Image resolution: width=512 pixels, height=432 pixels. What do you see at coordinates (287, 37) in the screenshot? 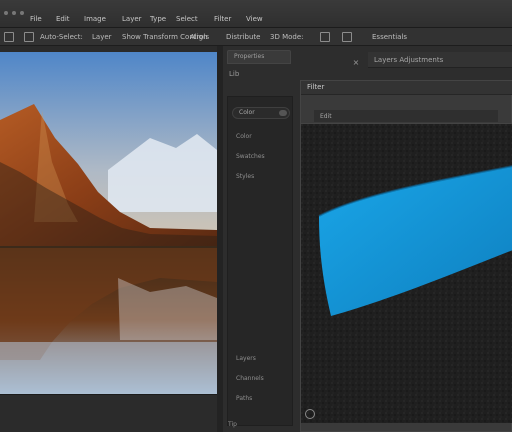
I see `3d-mode-label: 3D Mode:` at bounding box center [287, 37].